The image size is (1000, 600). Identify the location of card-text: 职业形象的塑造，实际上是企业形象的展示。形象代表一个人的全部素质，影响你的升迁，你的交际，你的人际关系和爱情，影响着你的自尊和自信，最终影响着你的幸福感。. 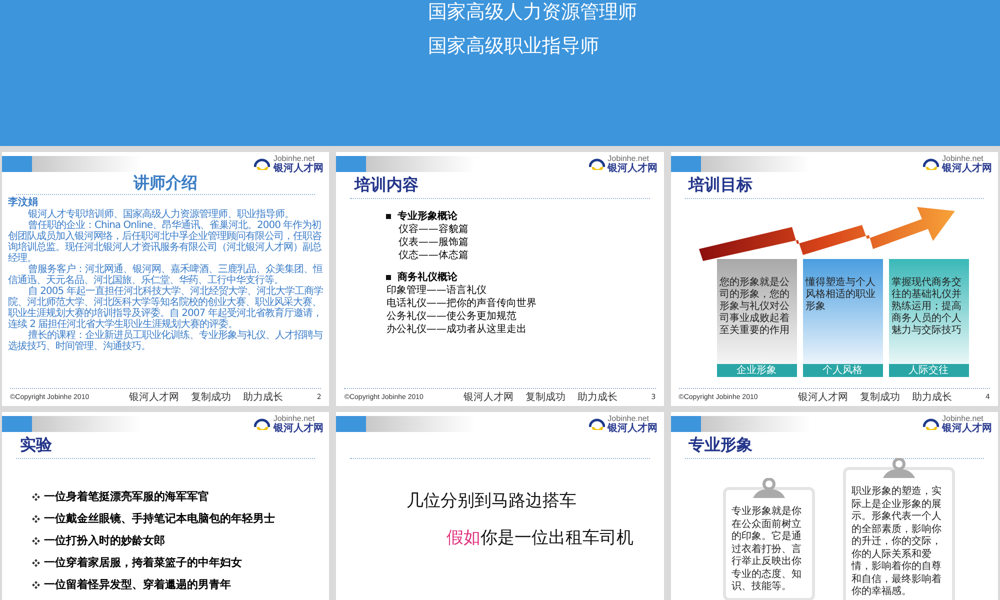
(897, 541).